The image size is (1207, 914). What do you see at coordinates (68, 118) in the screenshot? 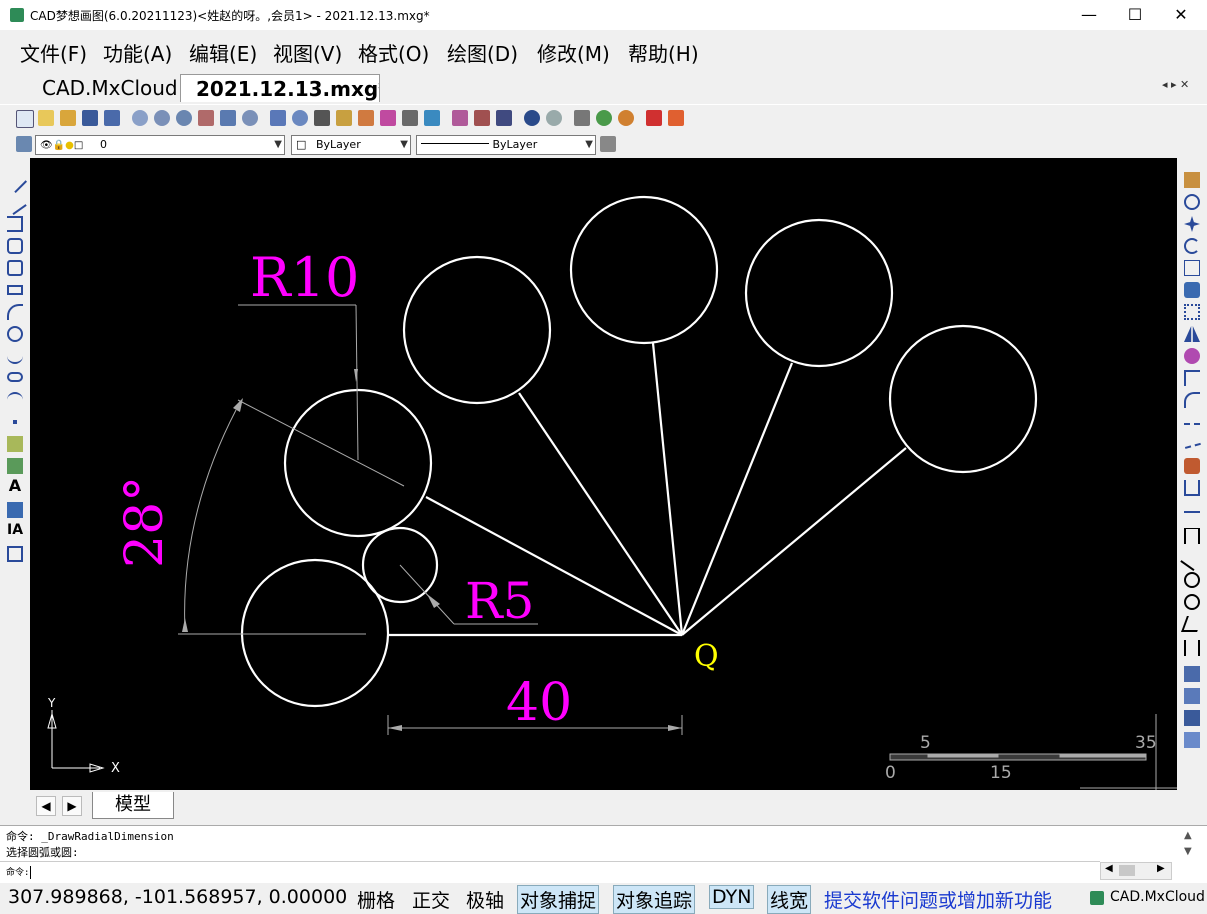
I see `open-recent-icon` at bounding box center [68, 118].